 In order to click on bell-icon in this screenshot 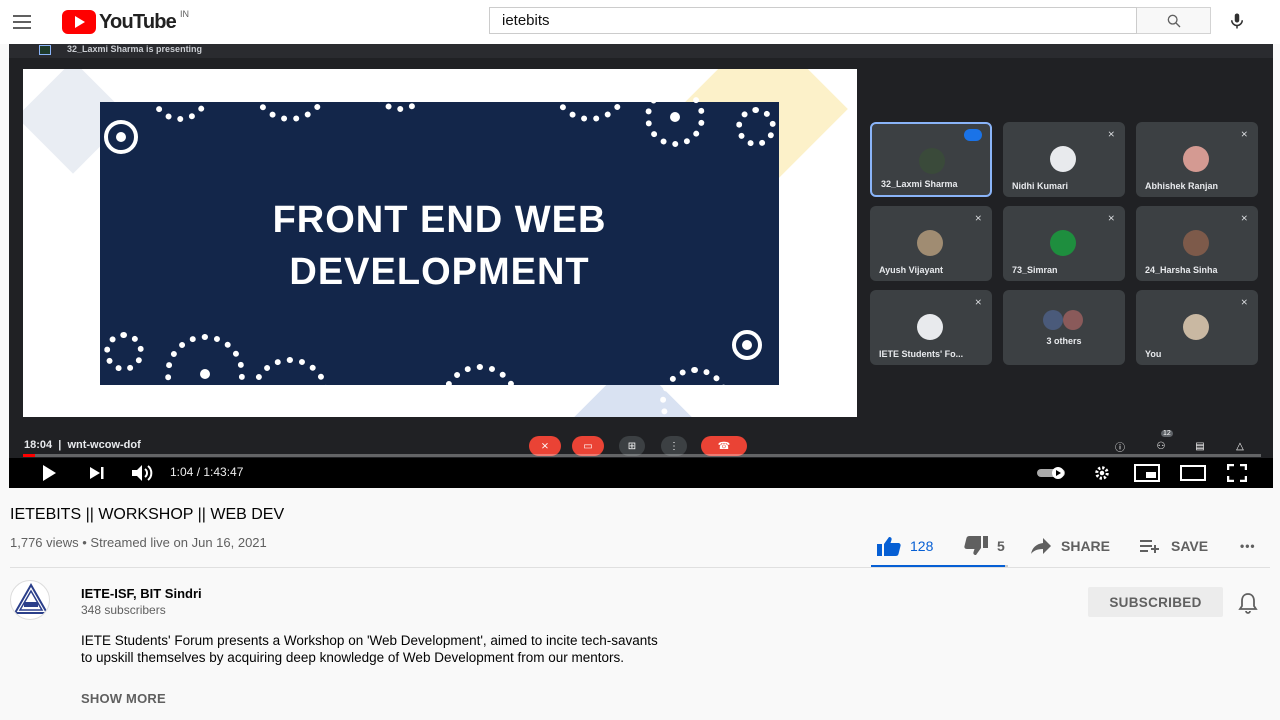, I will do `click(1248, 603)`.